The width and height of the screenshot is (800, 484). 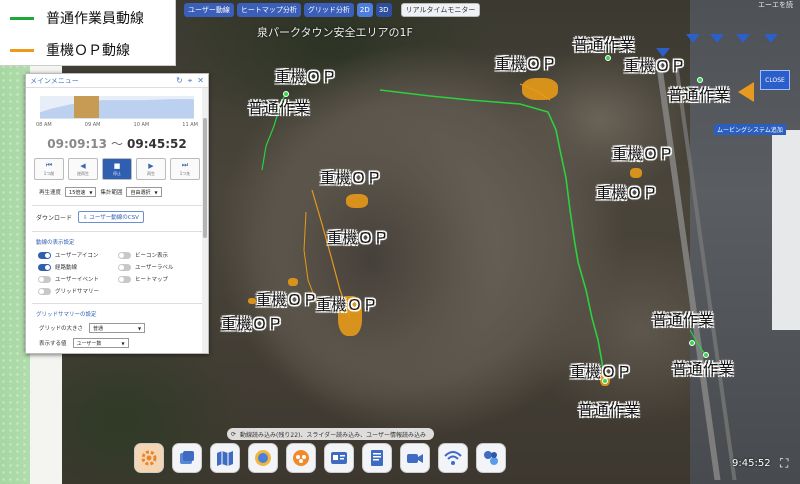 I want to click on layers-dock-button, so click(x=263, y=458).